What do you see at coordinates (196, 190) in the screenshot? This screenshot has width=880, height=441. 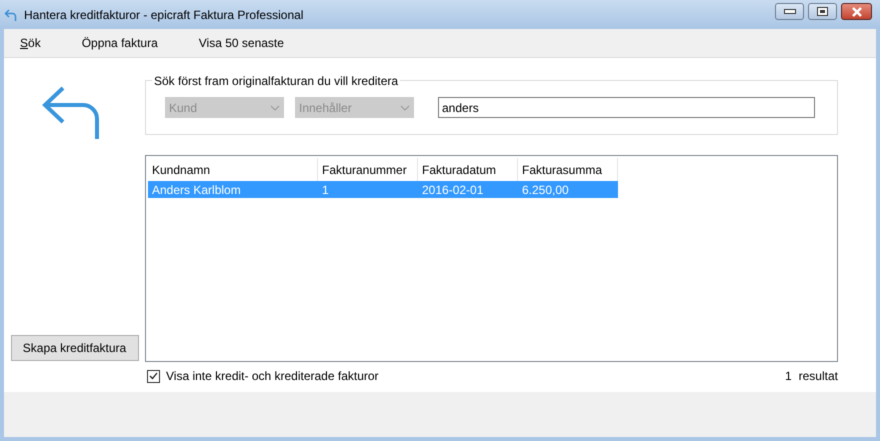 I see `table-cell-text: Anders Karlblom` at bounding box center [196, 190].